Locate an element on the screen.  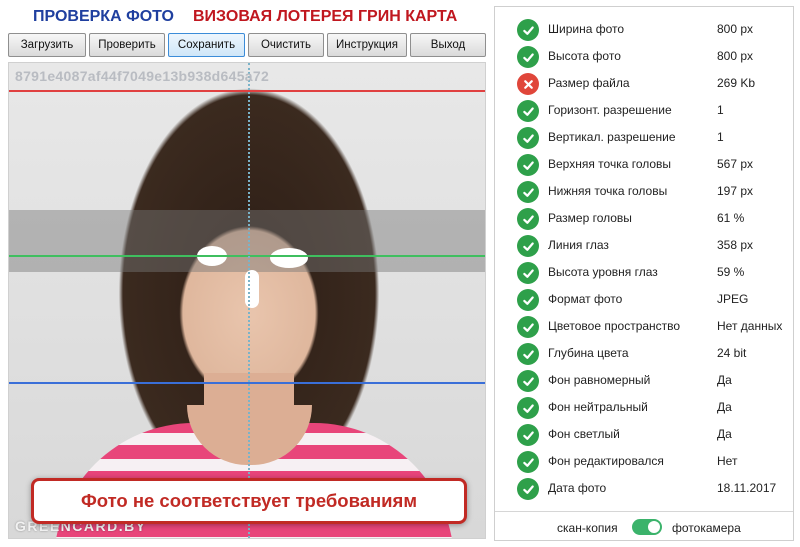
check-row: Вертикал. разрешение 1 is located at coordinates (644, 138).